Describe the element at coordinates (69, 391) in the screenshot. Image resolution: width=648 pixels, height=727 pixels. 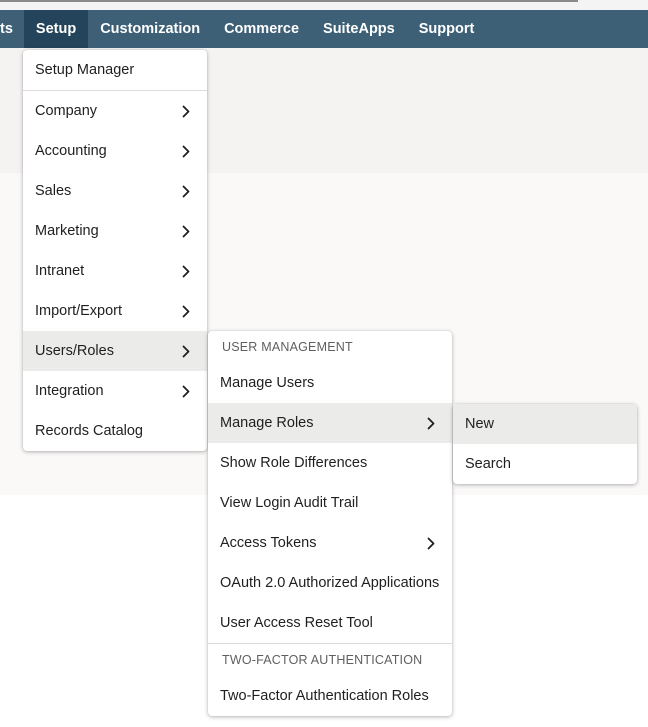
I see `menu-item-label: Integration` at that location.